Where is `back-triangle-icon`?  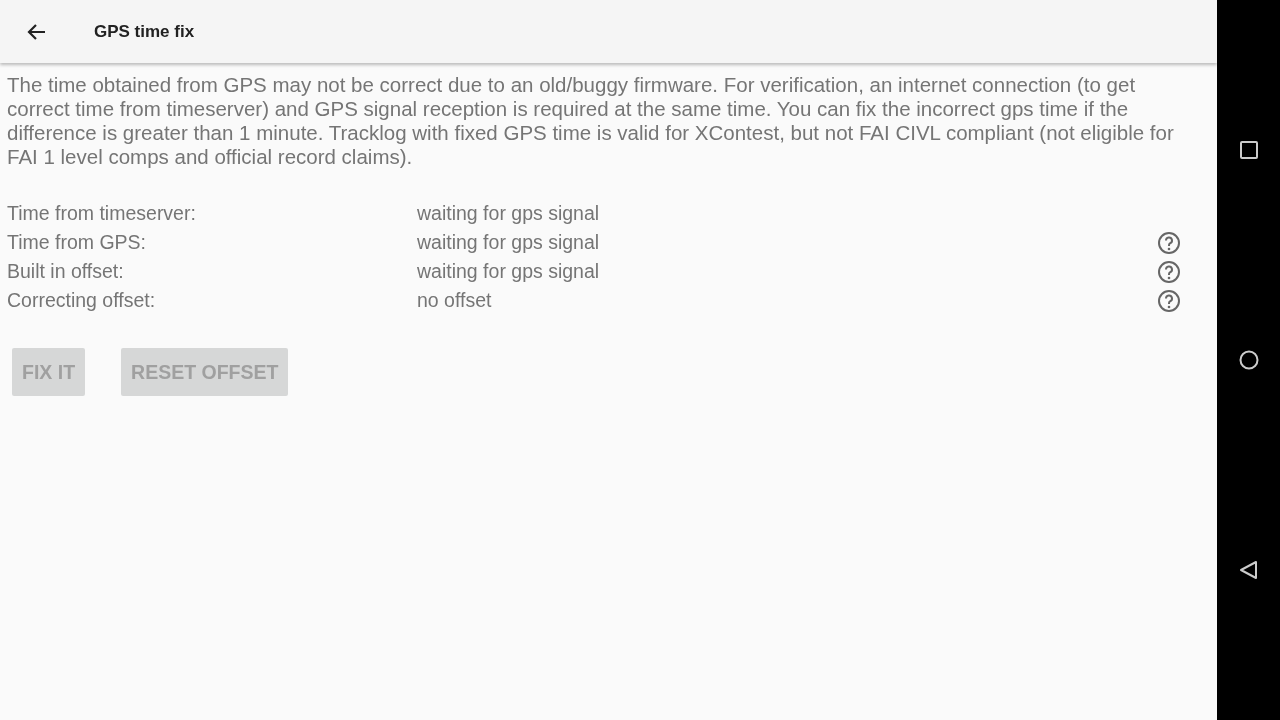 back-triangle-icon is located at coordinates (1248, 570).